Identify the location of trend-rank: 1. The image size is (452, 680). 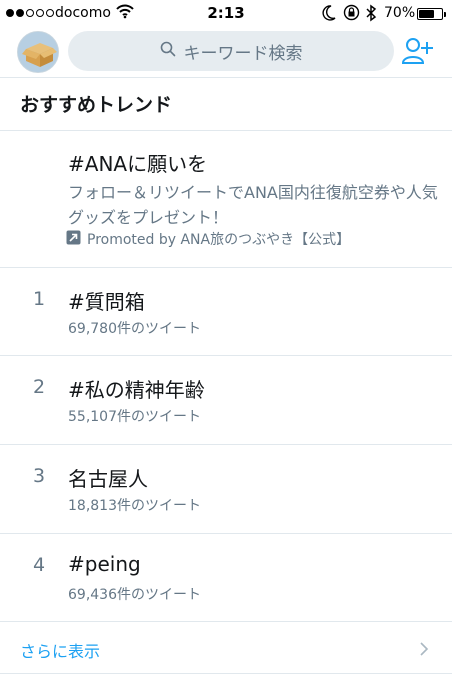
(39, 299).